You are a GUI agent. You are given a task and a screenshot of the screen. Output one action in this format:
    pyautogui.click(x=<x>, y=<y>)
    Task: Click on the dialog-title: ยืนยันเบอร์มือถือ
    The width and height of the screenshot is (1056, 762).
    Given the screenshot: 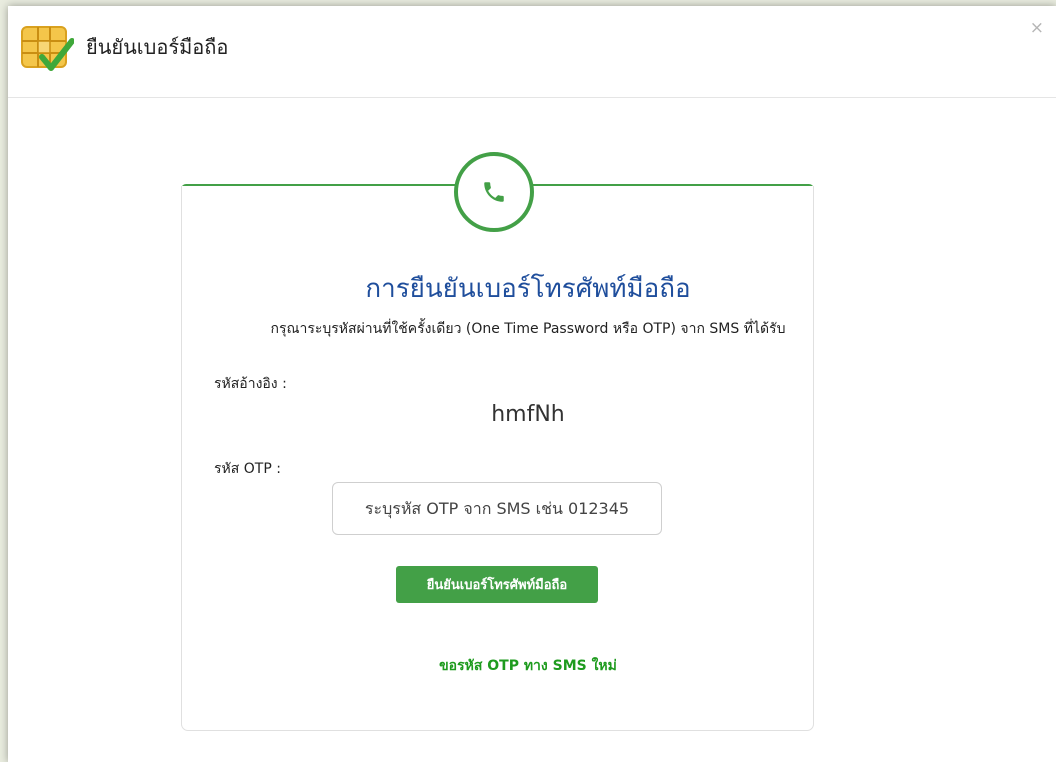 What is the action you would take?
    pyautogui.click(x=157, y=47)
    